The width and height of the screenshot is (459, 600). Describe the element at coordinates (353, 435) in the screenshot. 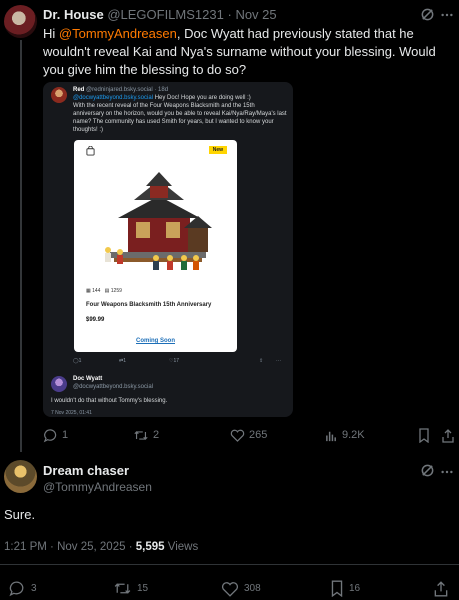

I see `views-count: 9.2K` at that location.